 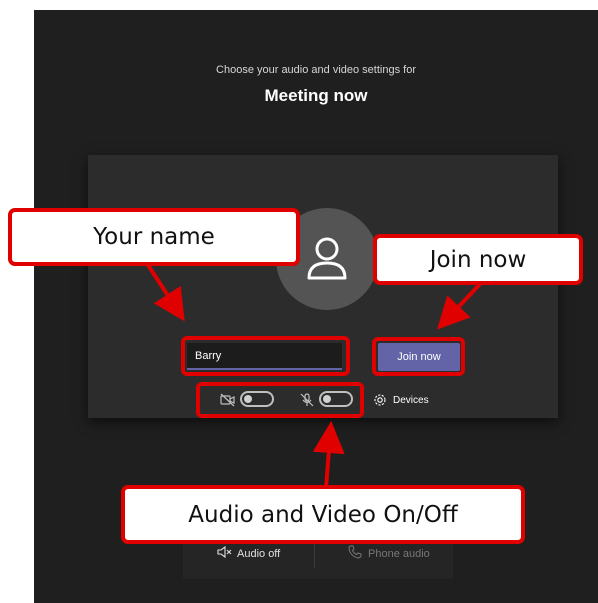 I want to click on name-input-highlight, so click(x=265, y=356).